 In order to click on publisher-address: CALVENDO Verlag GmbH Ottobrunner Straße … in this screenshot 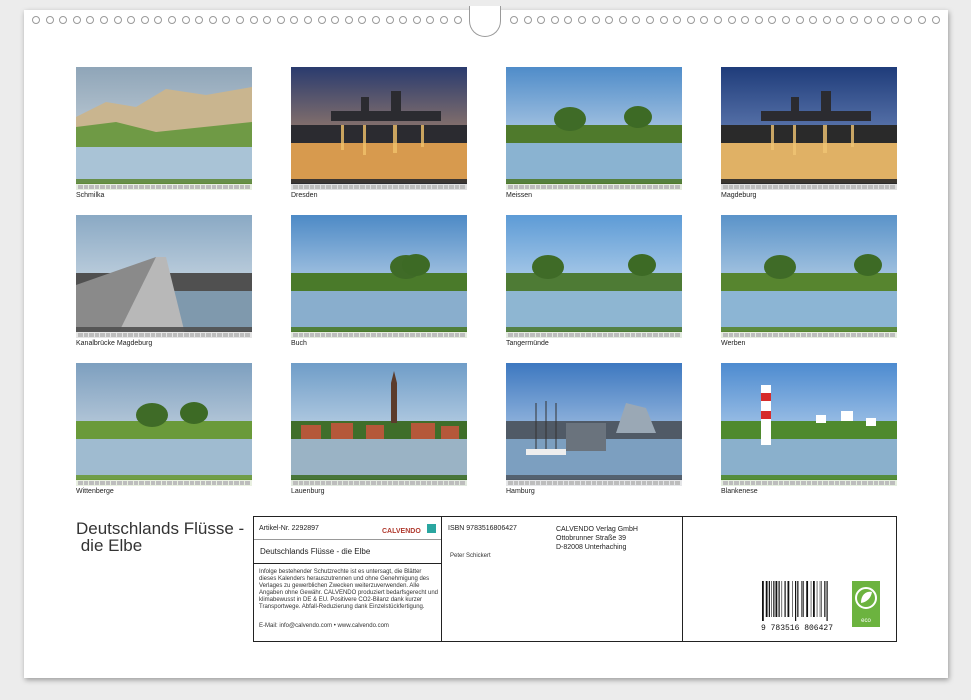, I will do `click(597, 538)`.